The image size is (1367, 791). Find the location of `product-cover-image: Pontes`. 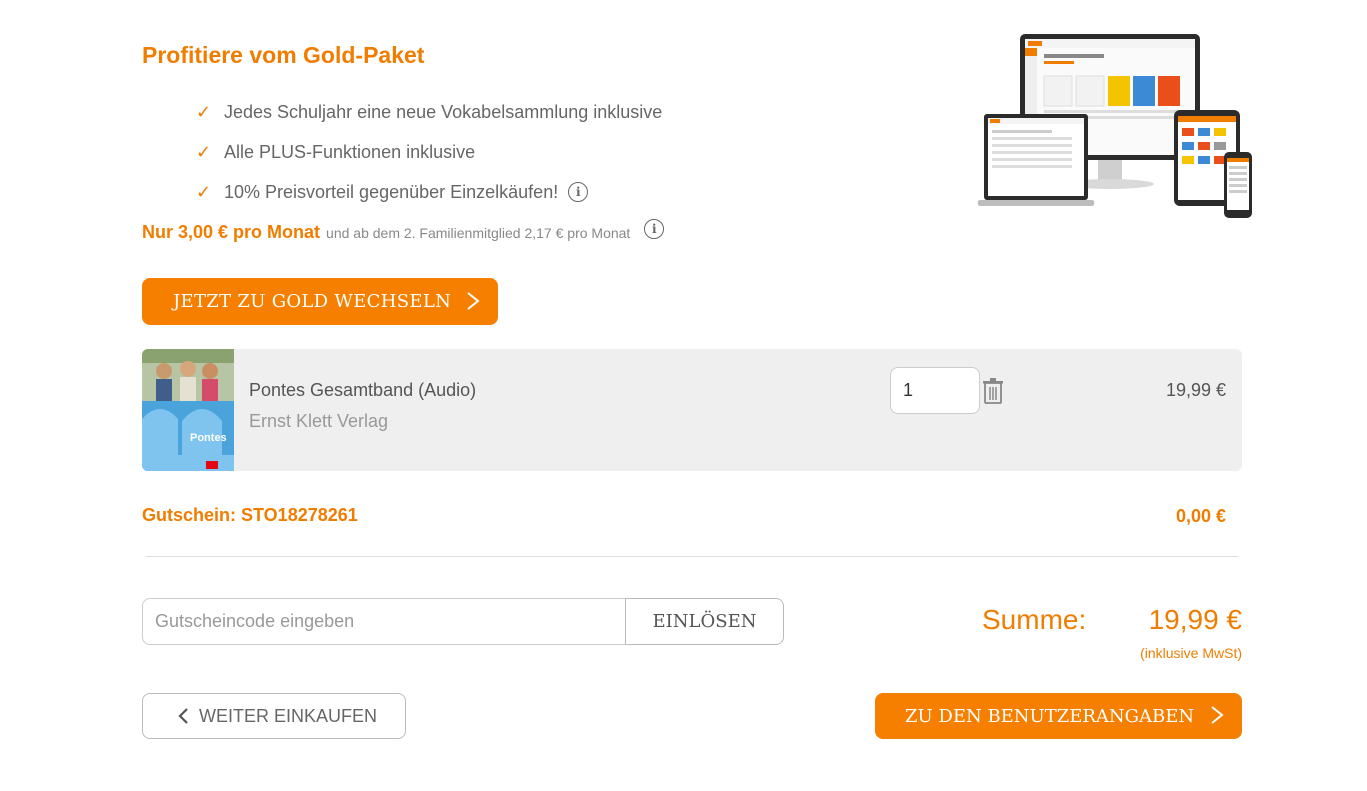

product-cover-image: Pontes is located at coordinates (188, 410).